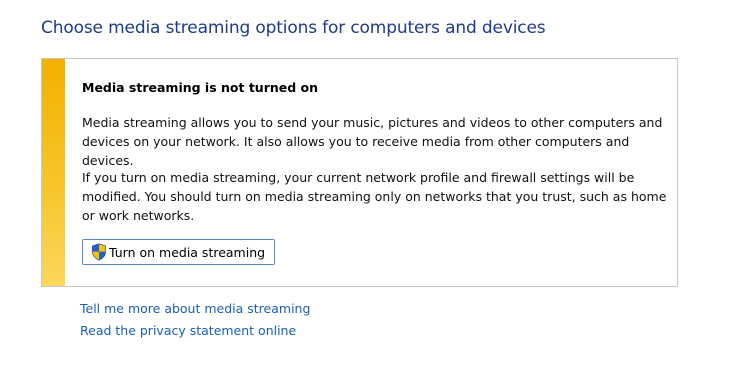 This screenshot has width=730, height=372. Describe the element at coordinates (53, 172) in the screenshot. I see `warning-stripe` at that location.